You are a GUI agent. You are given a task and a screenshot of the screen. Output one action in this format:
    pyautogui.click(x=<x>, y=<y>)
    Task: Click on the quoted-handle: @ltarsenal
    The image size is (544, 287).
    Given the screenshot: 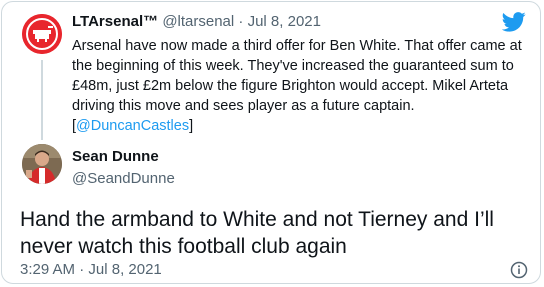 What is the action you would take?
    pyautogui.click(x=198, y=21)
    